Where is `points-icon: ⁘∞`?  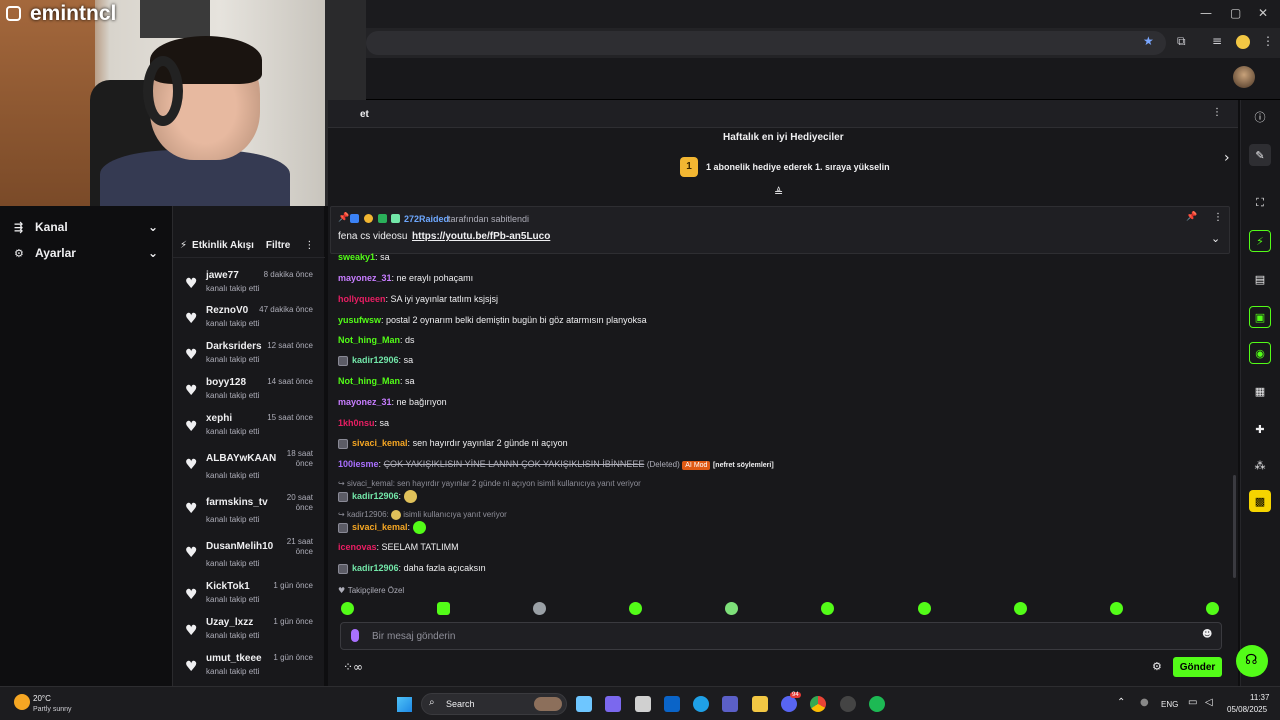 points-icon: ⁘∞ is located at coordinates (353, 667).